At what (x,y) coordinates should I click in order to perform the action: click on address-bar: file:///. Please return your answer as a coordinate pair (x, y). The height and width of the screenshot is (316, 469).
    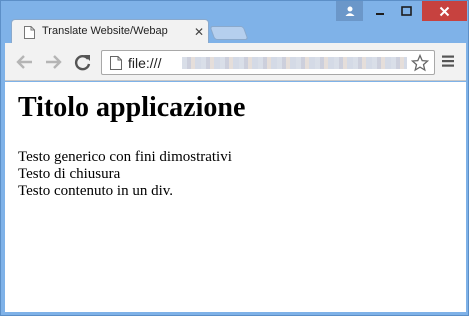
    Looking at the image, I should click on (268, 62).